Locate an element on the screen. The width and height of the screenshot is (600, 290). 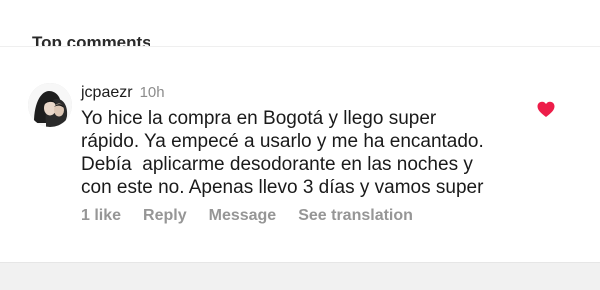
divider is located at coordinates (300, 46).